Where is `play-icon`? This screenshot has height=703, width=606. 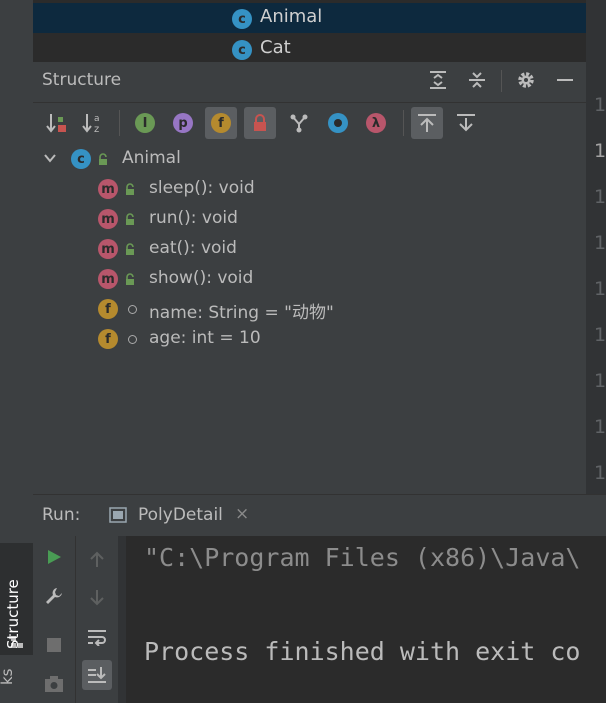 play-icon is located at coordinates (54, 557).